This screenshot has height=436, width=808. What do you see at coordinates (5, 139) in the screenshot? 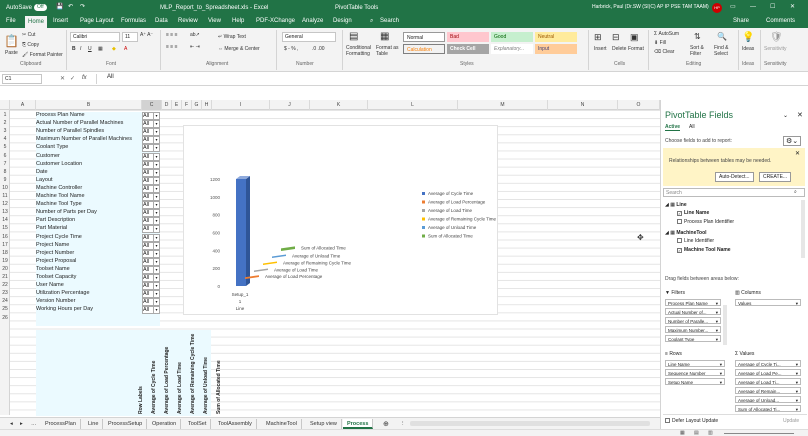
I see `row-header: 4` at bounding box center [5, 139].